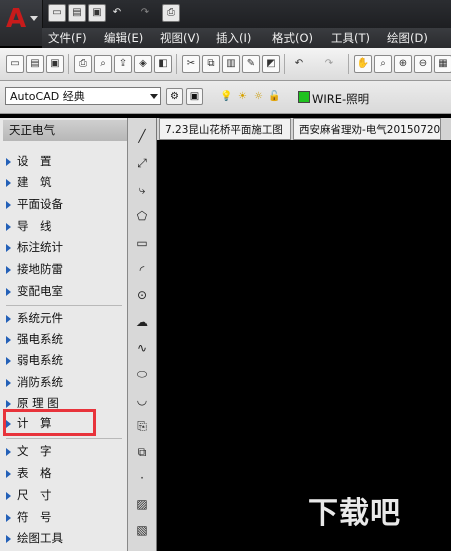  What do you see at coordinates (67, 38) in the screenshot?
I see `menu-file: 文件(F)` at bounding box center [67, 38].